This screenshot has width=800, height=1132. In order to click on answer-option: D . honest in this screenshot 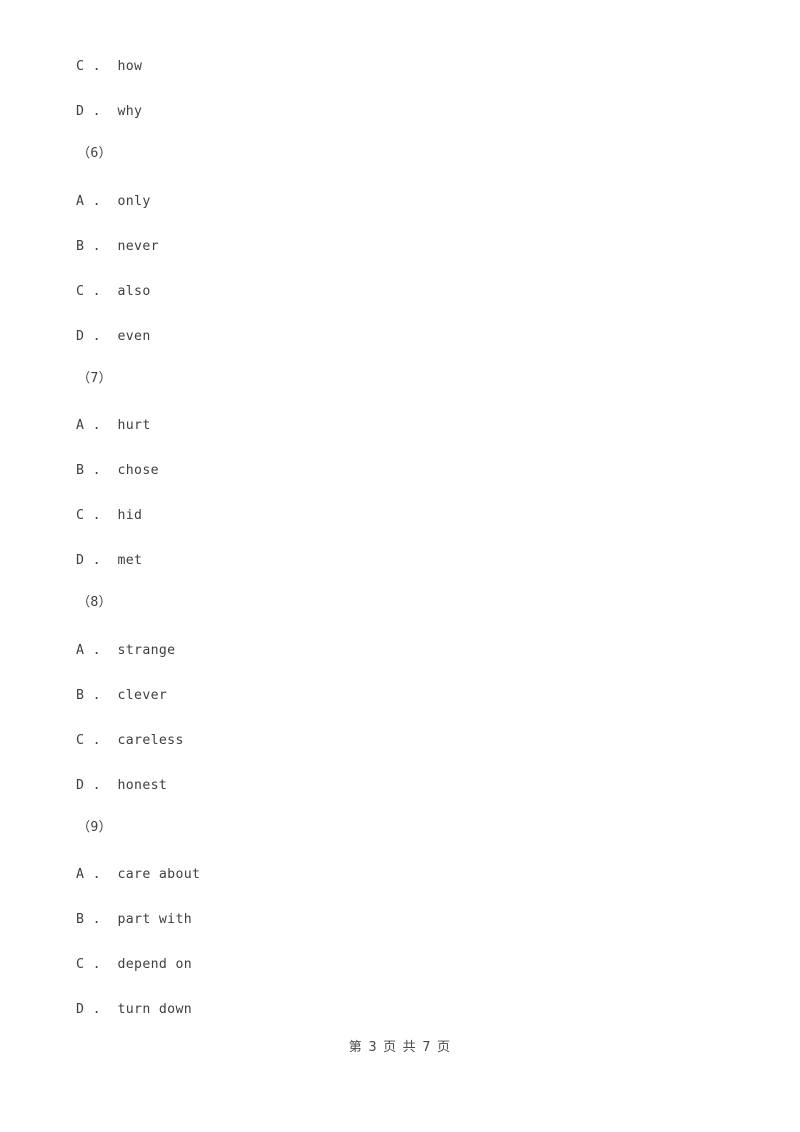, I will do `click(122, 785)`.